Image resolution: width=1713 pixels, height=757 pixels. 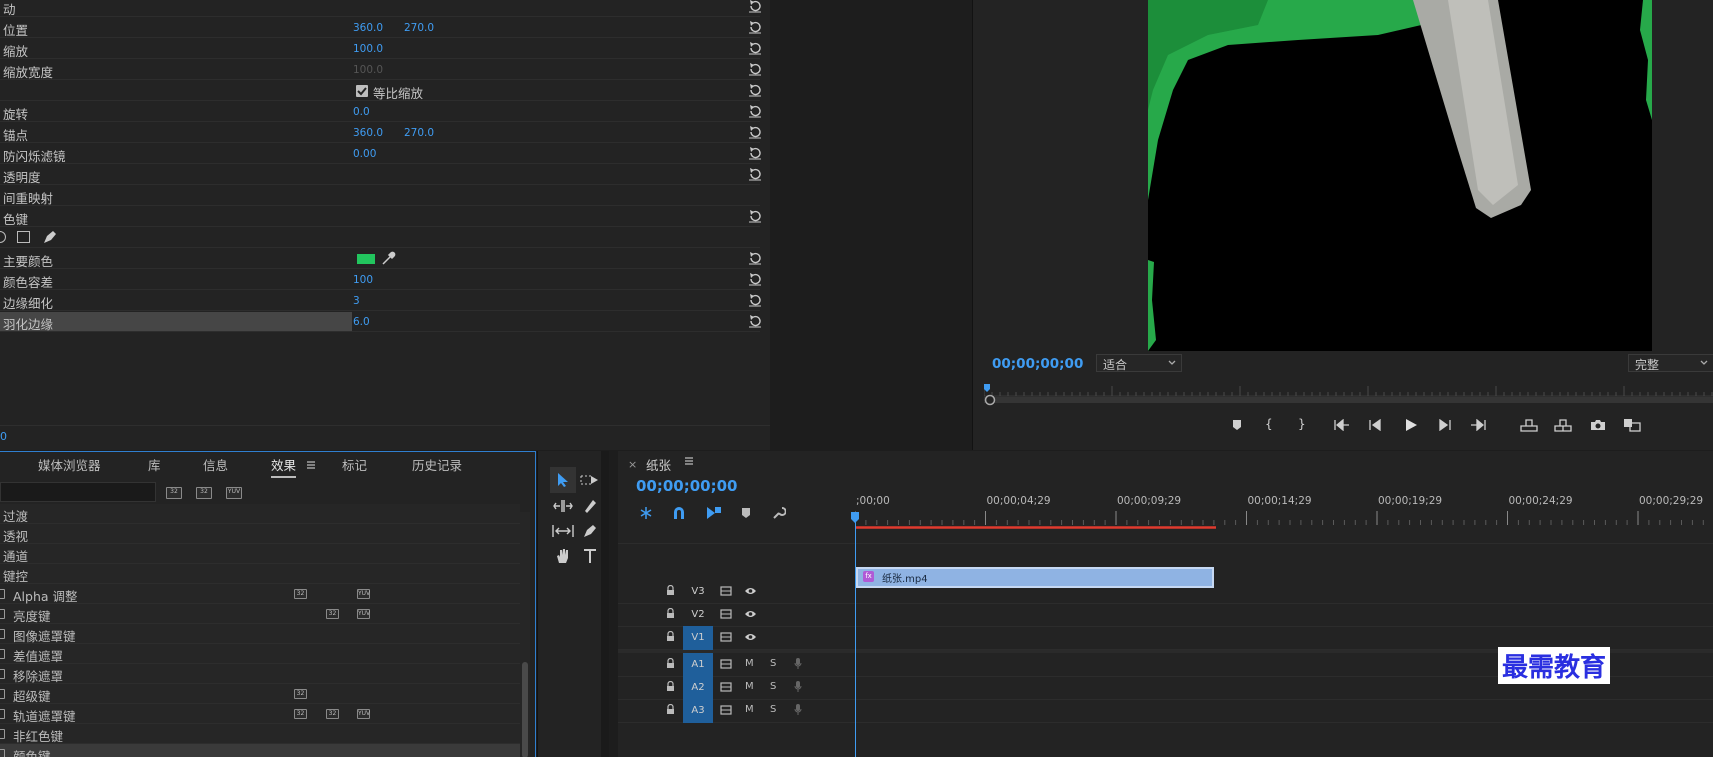 What do you see at coordinates (679, 513) in the screenshot?
I see `snap-icon` at bounding box center [679, 513].